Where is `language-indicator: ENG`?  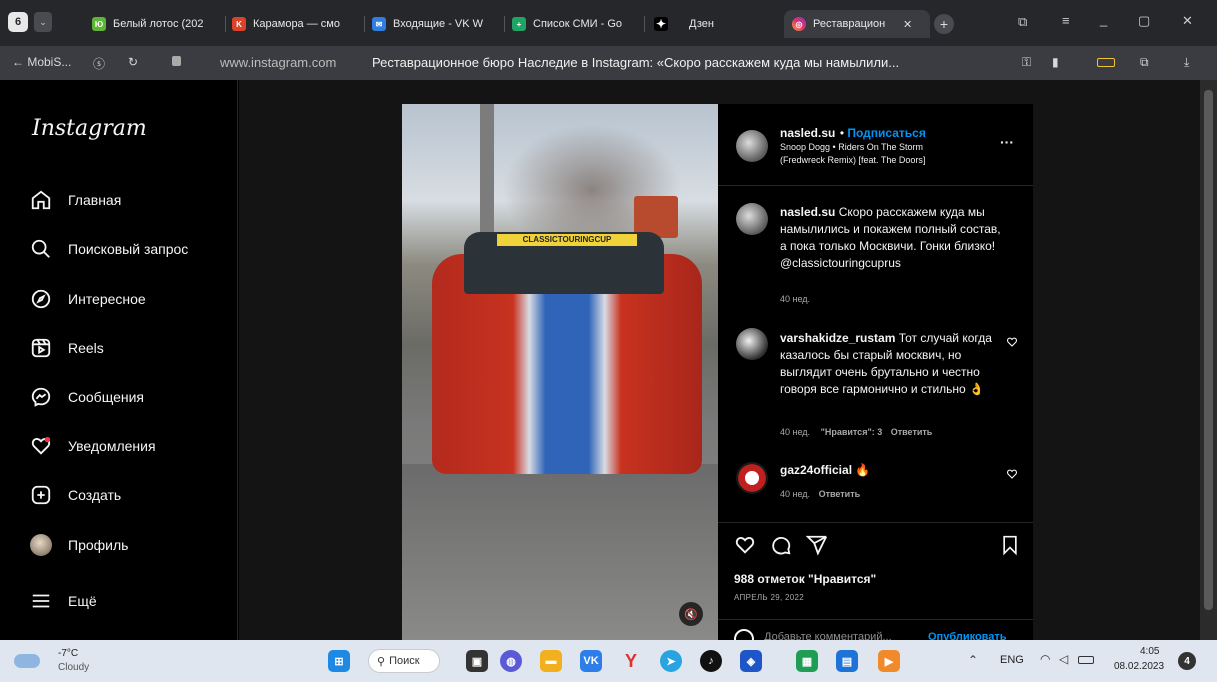 language-indicator: ENG is located at coordinates (1012, 660).